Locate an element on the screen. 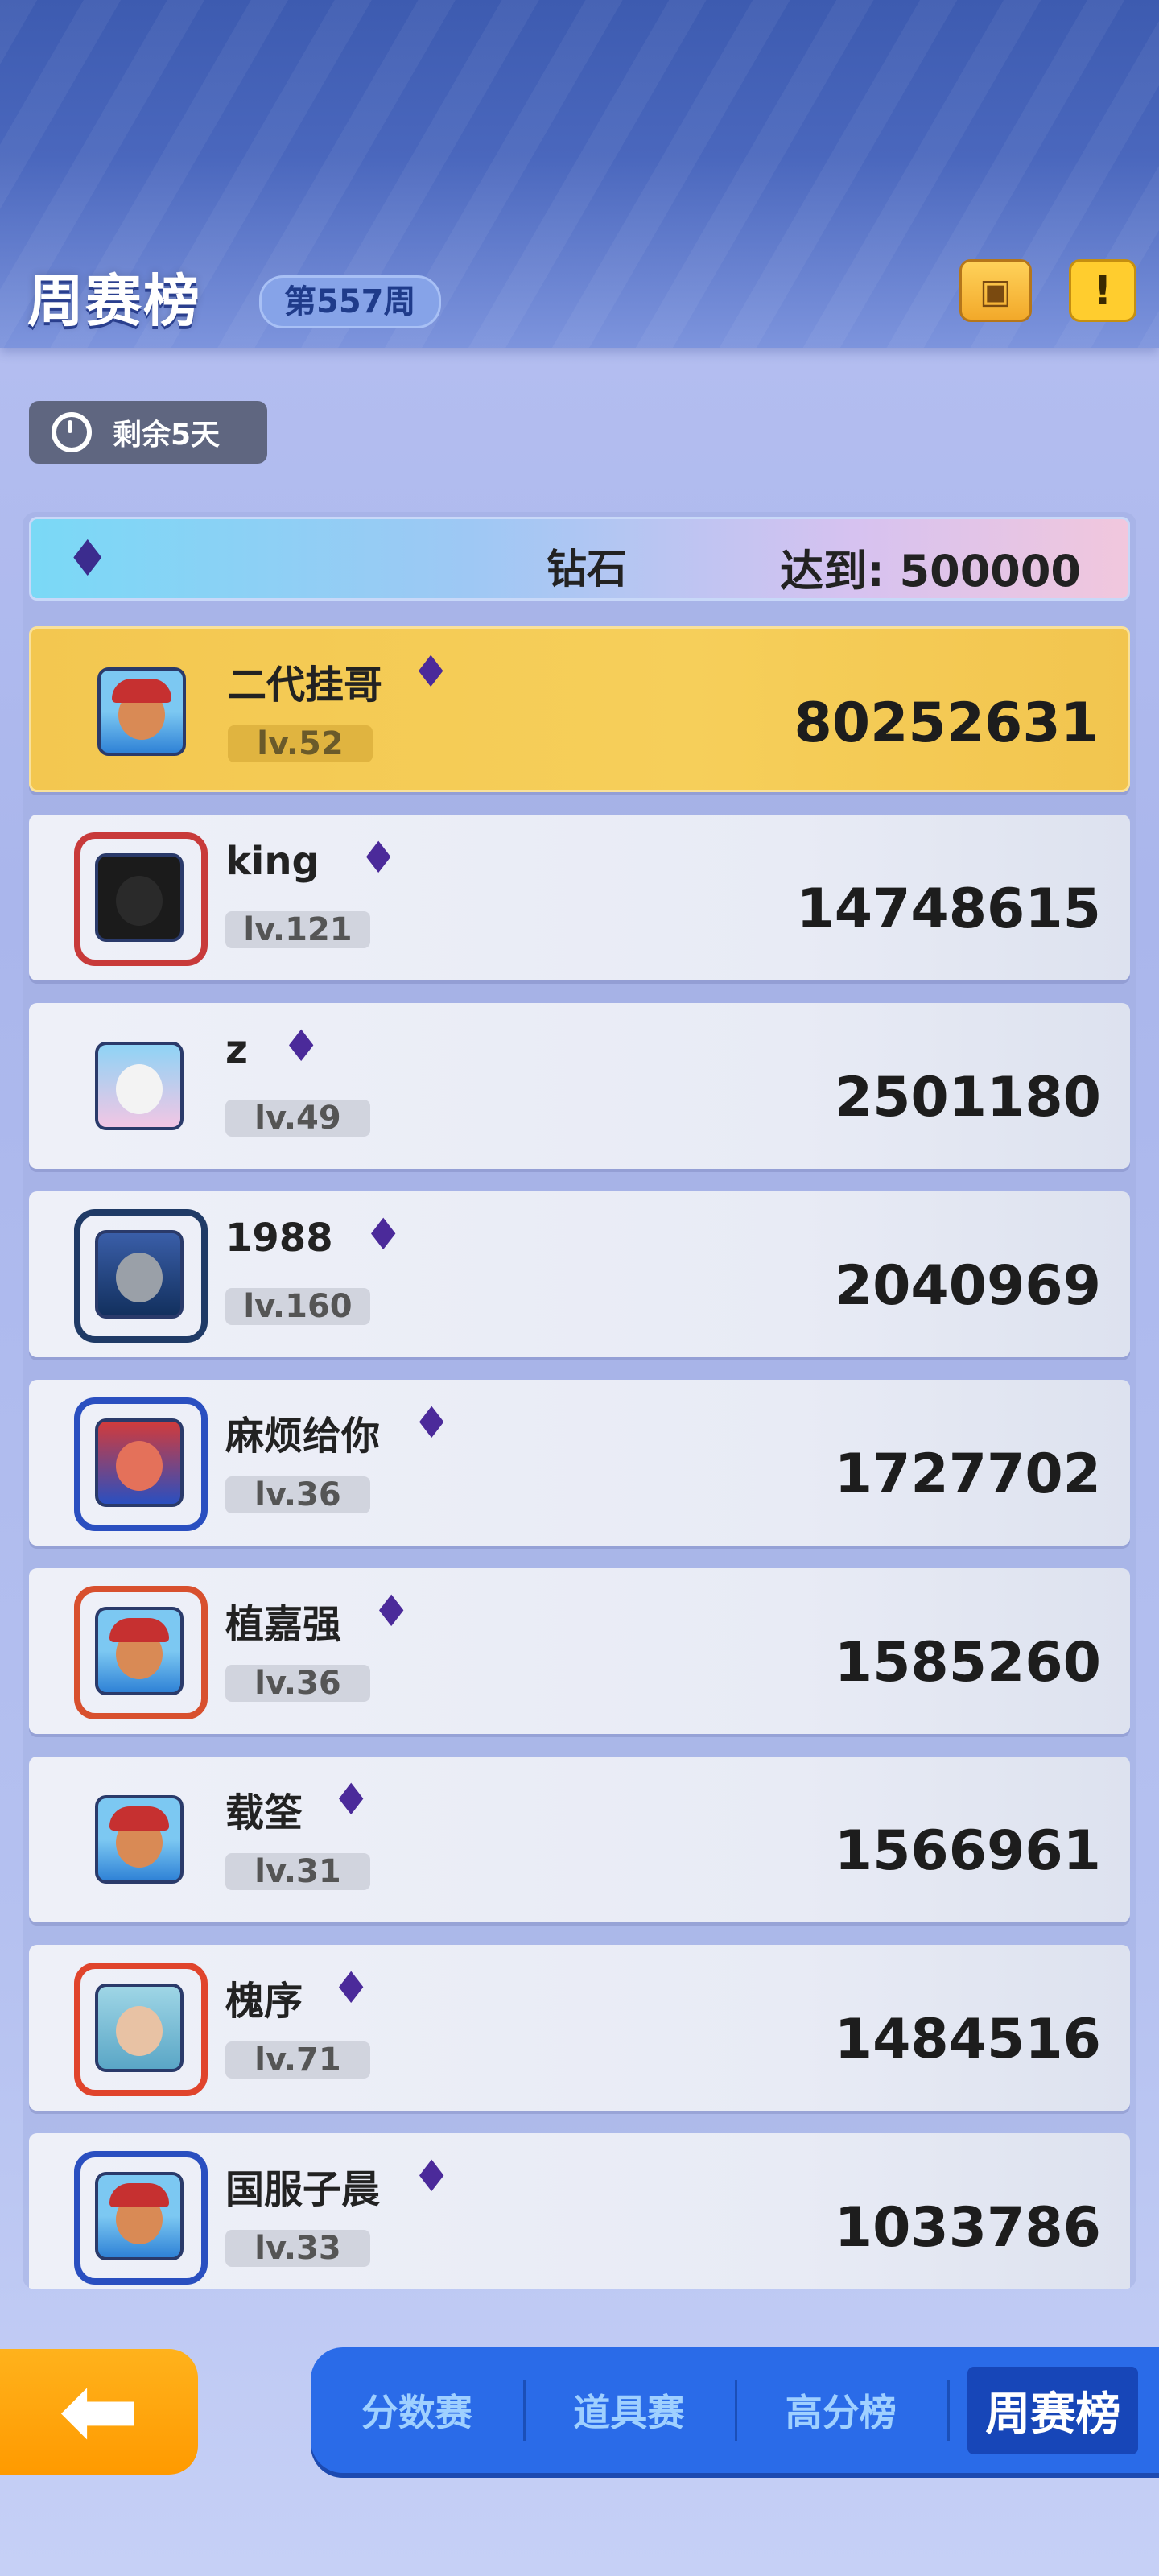 The height and width of the screenshot is (2576, 1159). player-name: 植嘉强 is located at coordinates (283, 1624).